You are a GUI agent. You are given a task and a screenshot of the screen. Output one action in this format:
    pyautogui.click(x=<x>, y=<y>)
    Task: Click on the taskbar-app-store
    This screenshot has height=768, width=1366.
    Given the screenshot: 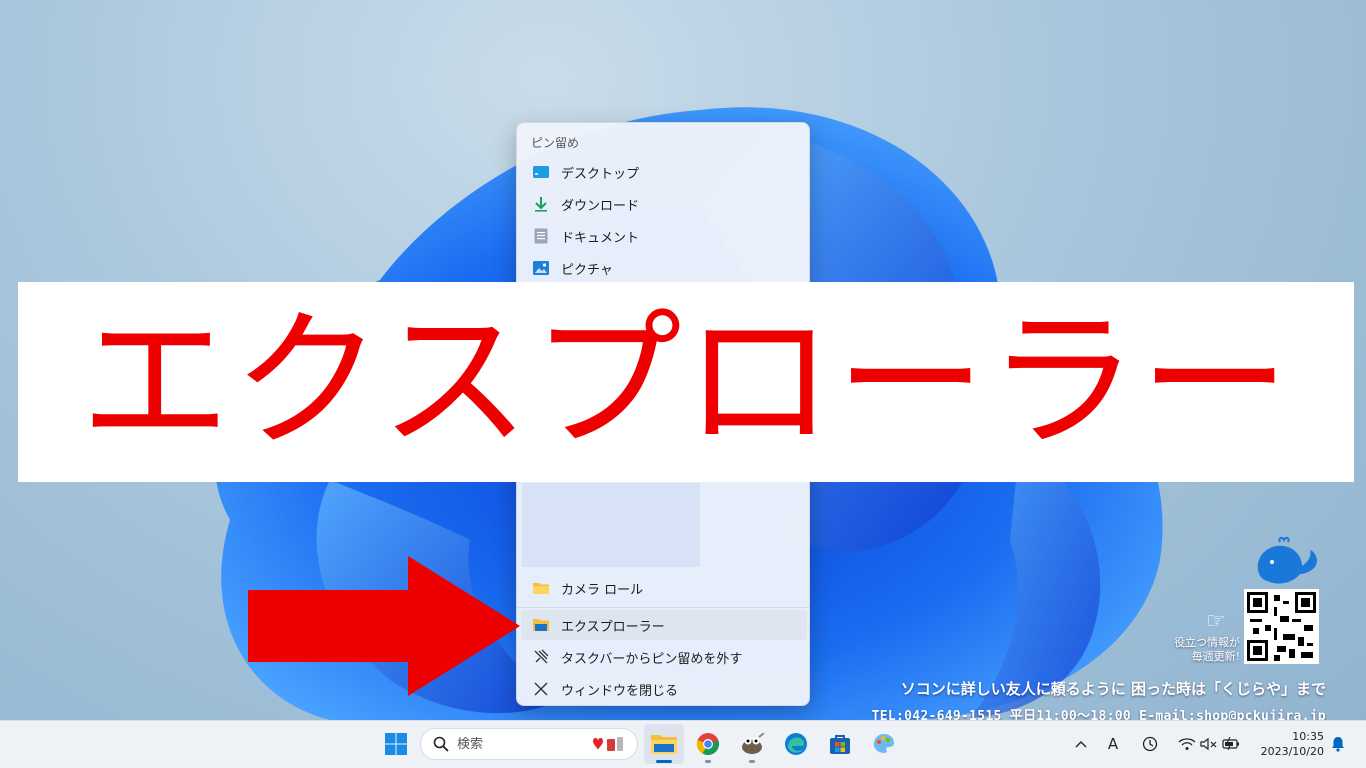 What is the action you would take?
    pyautogui.click(x=840, y=744)
    